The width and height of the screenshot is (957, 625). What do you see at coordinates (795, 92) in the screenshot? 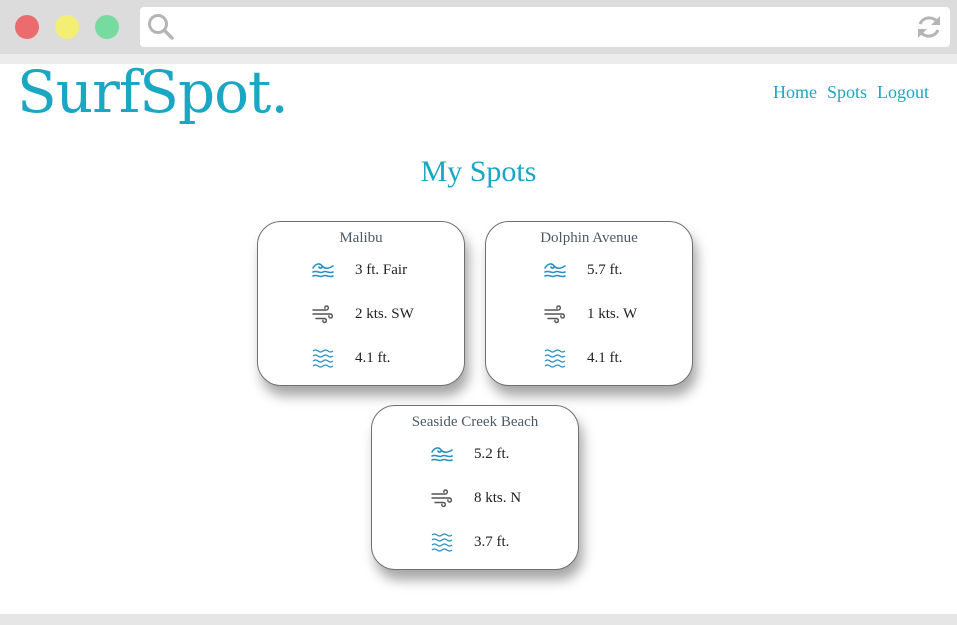
I see `nav-home-link: Home` at bounding box center [795, 92].